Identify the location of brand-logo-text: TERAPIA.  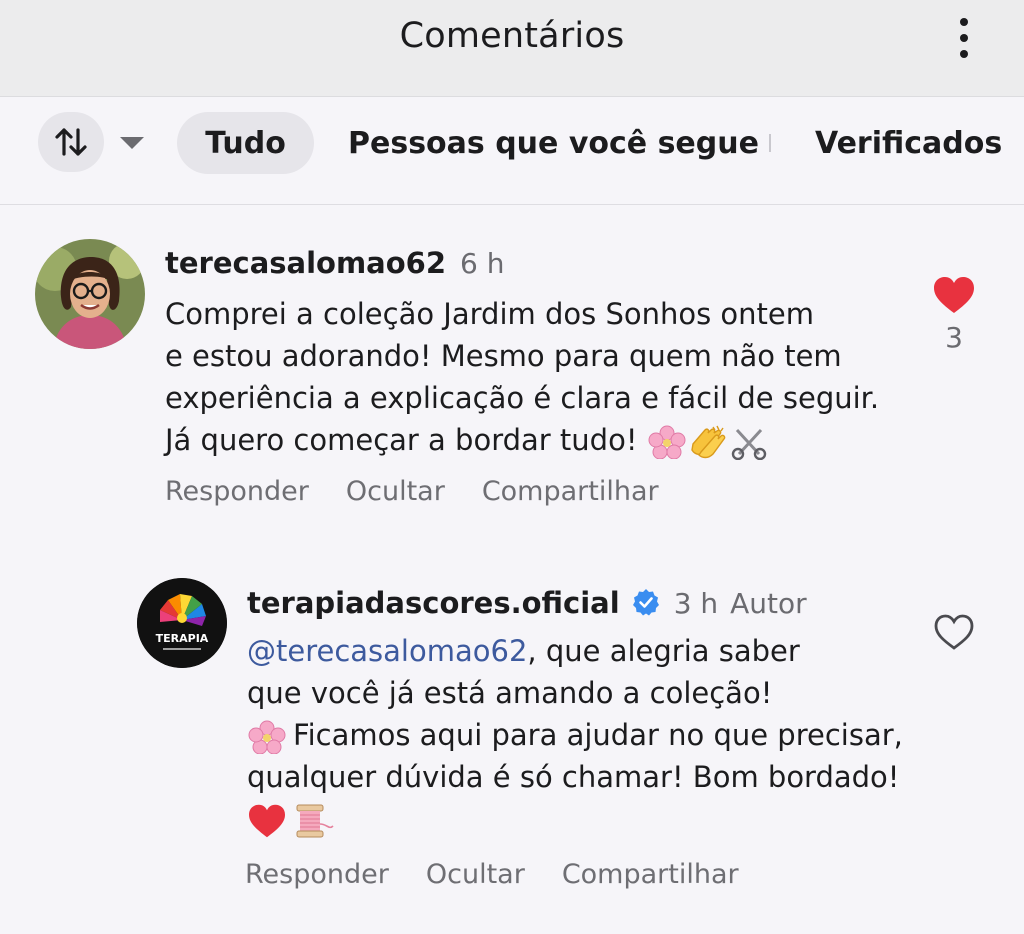
(182, 638).